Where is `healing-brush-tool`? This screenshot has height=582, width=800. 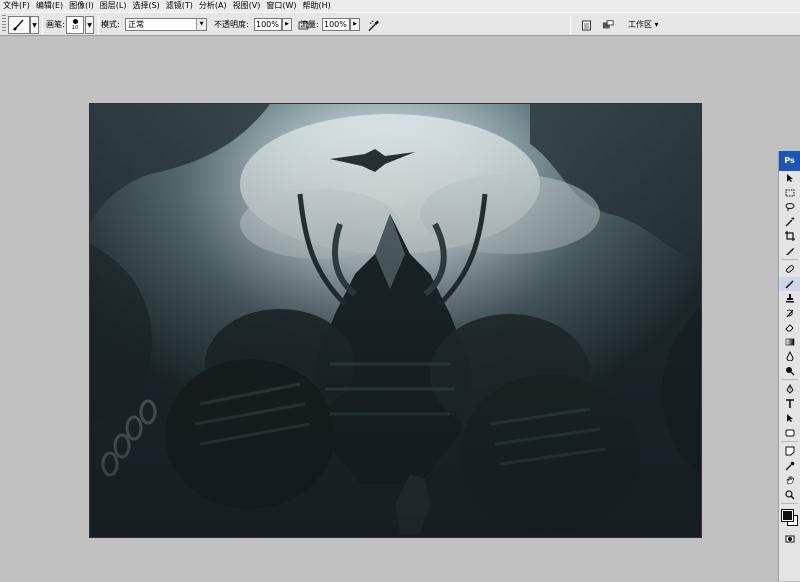
healing-brush-tool is located at coordinates (789, 269).